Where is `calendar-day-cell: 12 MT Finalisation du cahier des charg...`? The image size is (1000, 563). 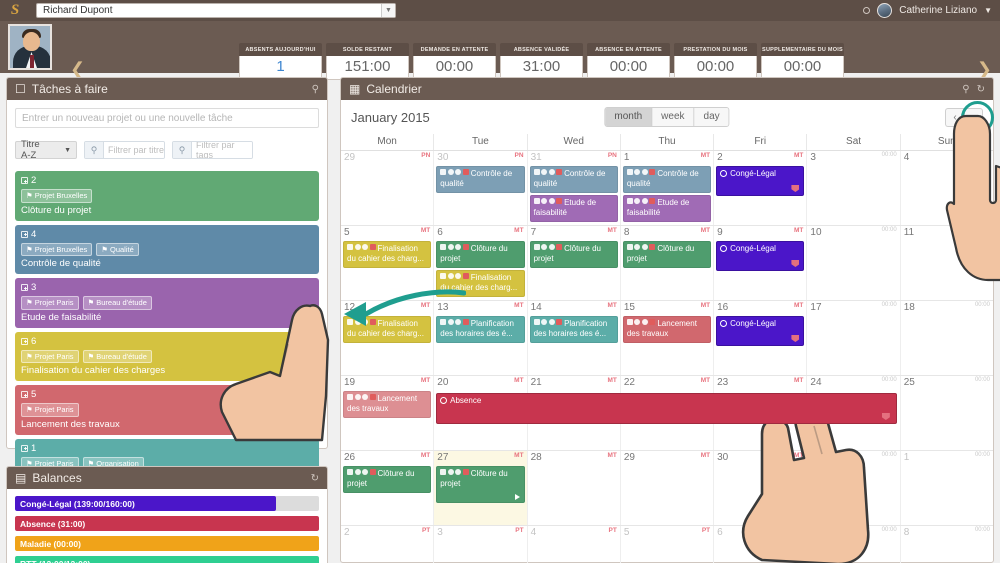 calendar-day-cell: 12 MT Finalisation du cahier des charg... is located at coordinates (387, 338).